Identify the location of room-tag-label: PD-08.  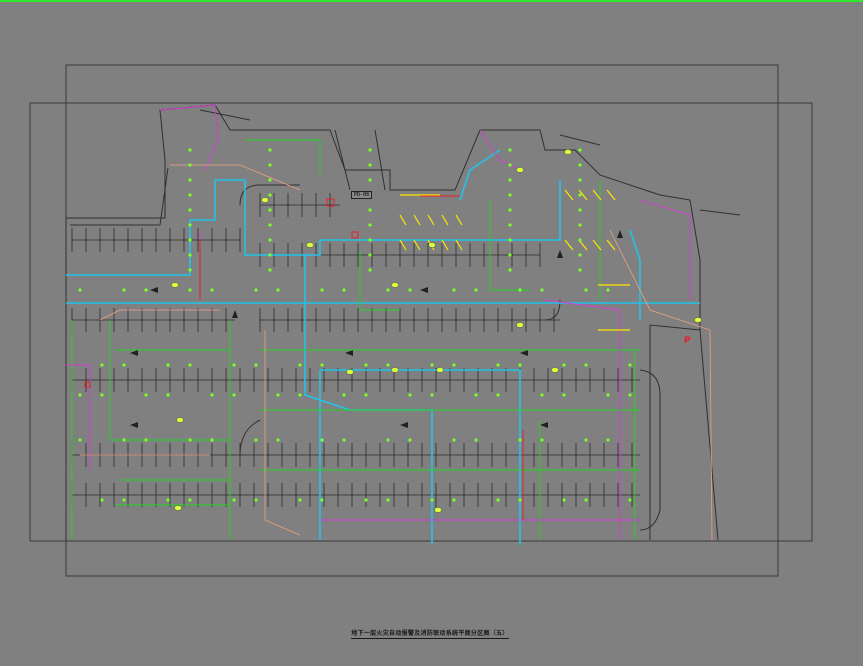
(362, 195).